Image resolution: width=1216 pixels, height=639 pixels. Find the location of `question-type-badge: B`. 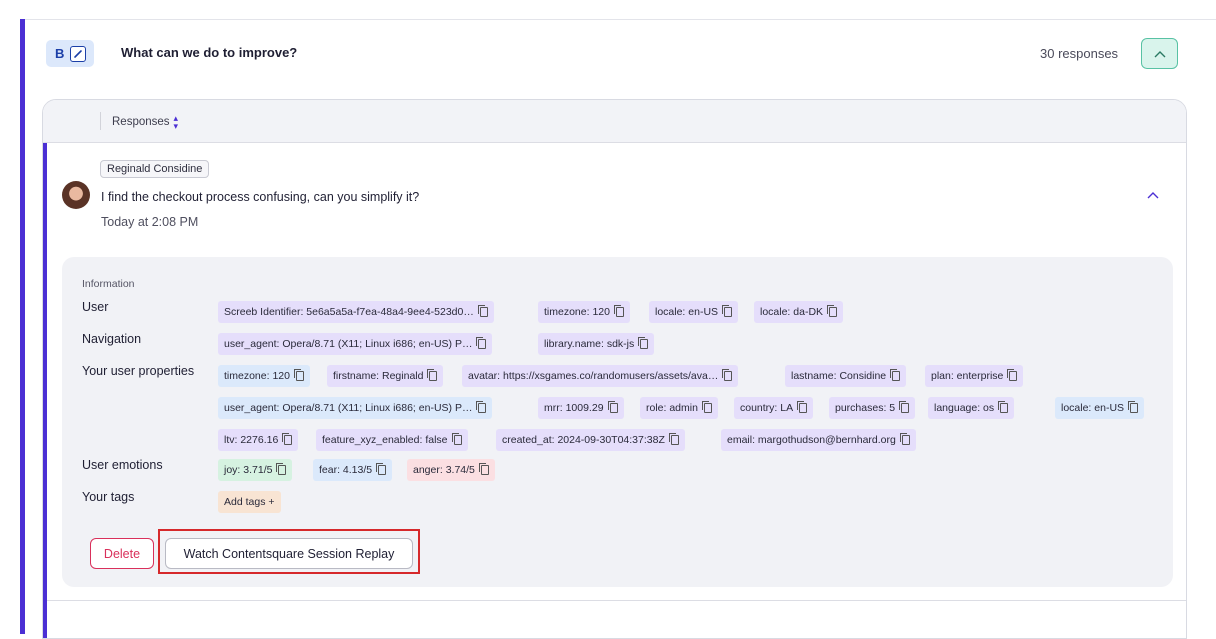

question-type-badge: B is located at coordinates (70, 53).